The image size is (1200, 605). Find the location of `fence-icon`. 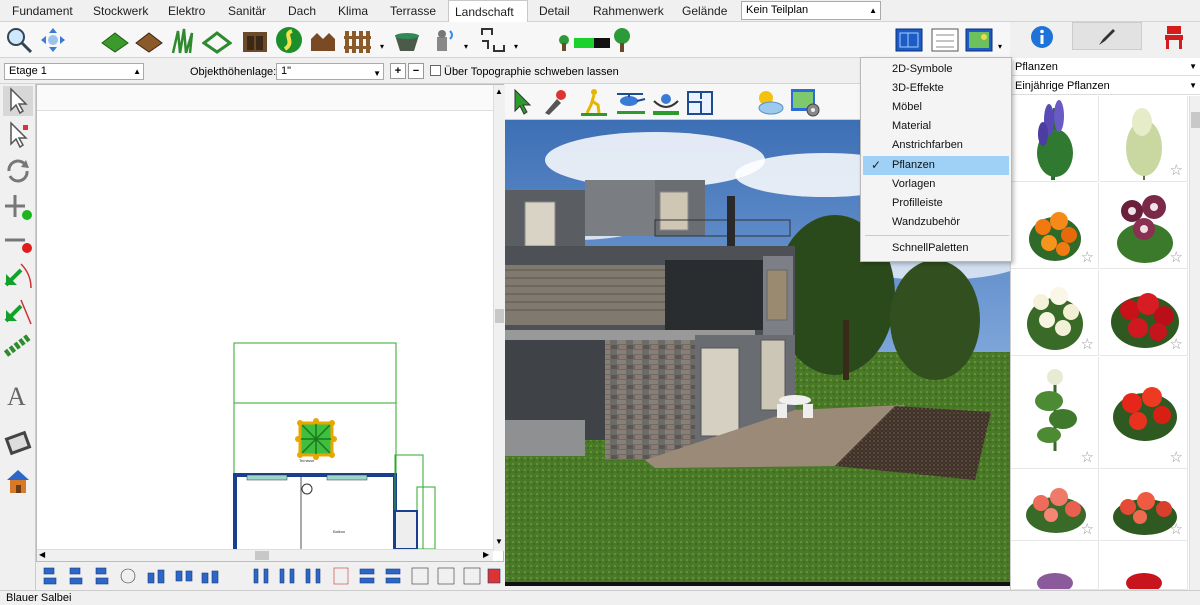

fence-icon is located at coordinates (357, 40).